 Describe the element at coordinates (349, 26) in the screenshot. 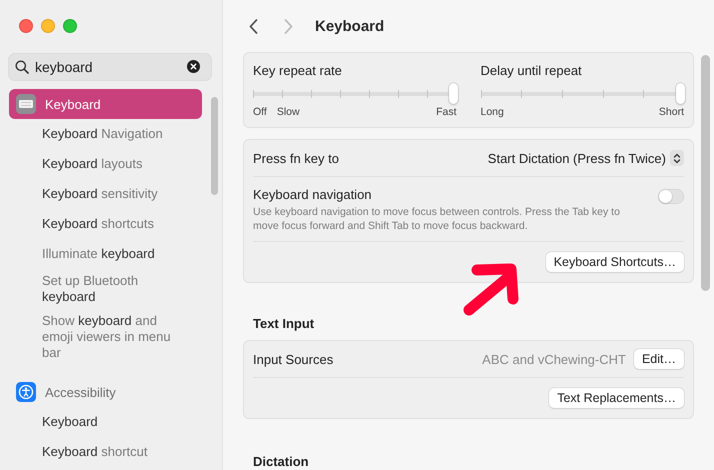

I see `window-title: Keyboard` at that location.